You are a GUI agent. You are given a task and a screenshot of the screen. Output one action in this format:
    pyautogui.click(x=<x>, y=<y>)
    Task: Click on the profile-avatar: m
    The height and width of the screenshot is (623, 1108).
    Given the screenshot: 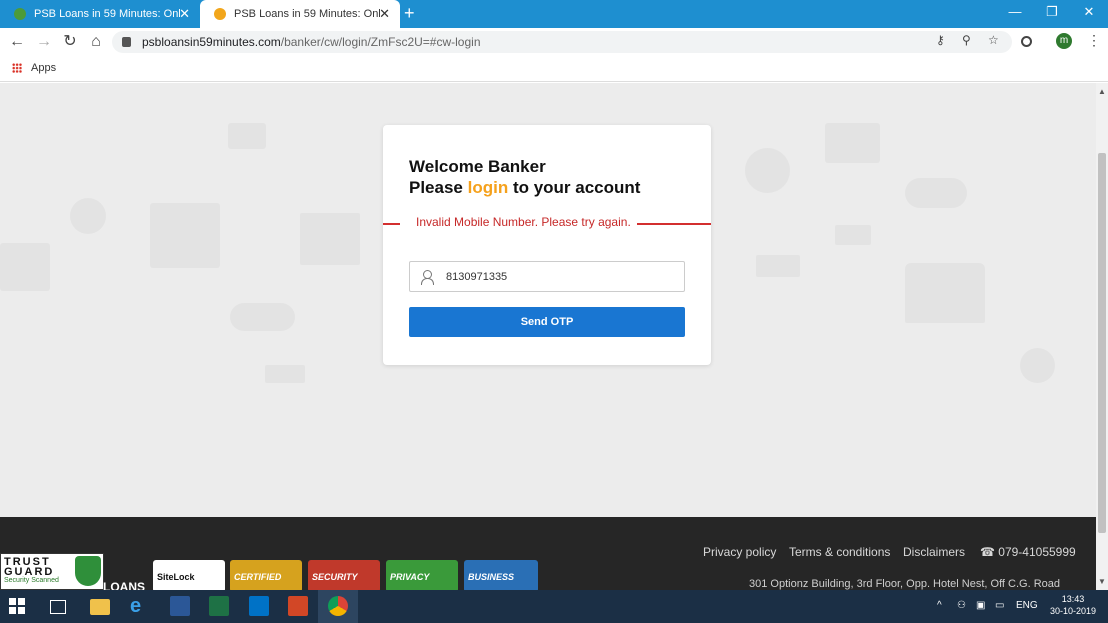 What is the action you would take?
    pyautogui.click(x=1064, y=41)
    